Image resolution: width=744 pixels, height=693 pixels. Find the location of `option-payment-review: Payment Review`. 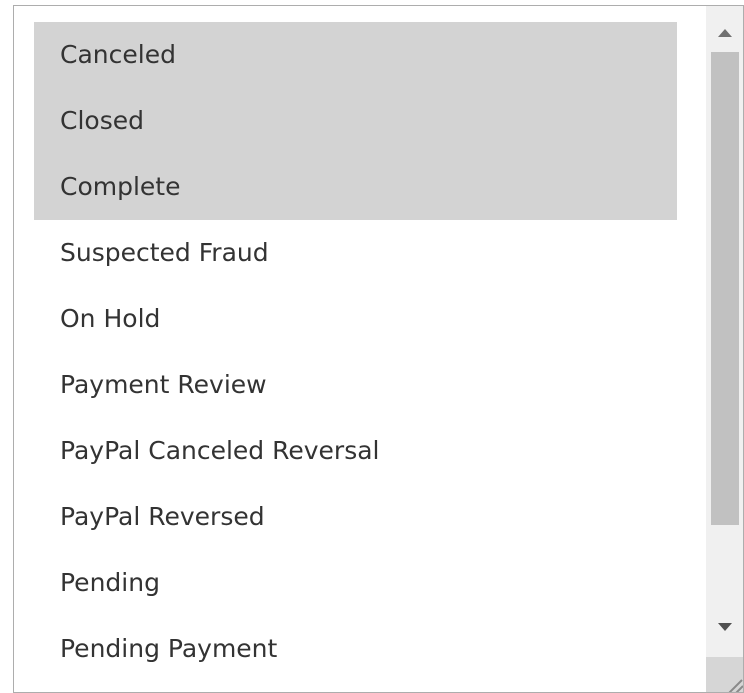

option-payment-review: Payment Review is located at coordinates (355, 385).